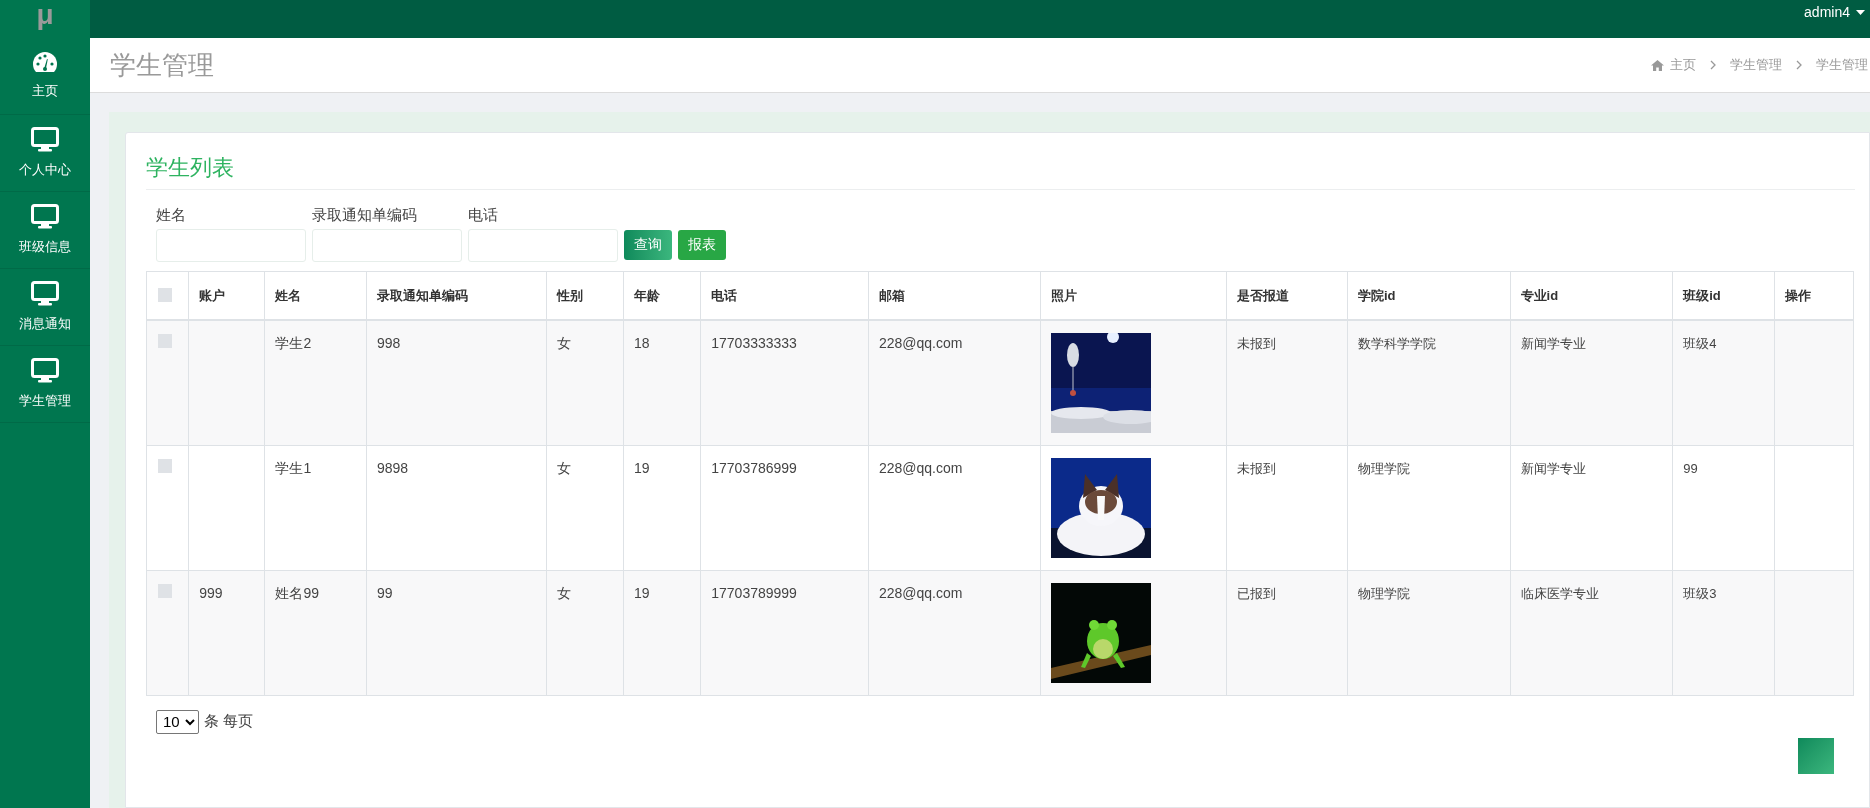 The width and height of the screenshot is (1870, 808). What do you see at coordinates (1263, 295) in the screenshot?
I see `column-header: 是否报道` at bounding box center [1263, 295].